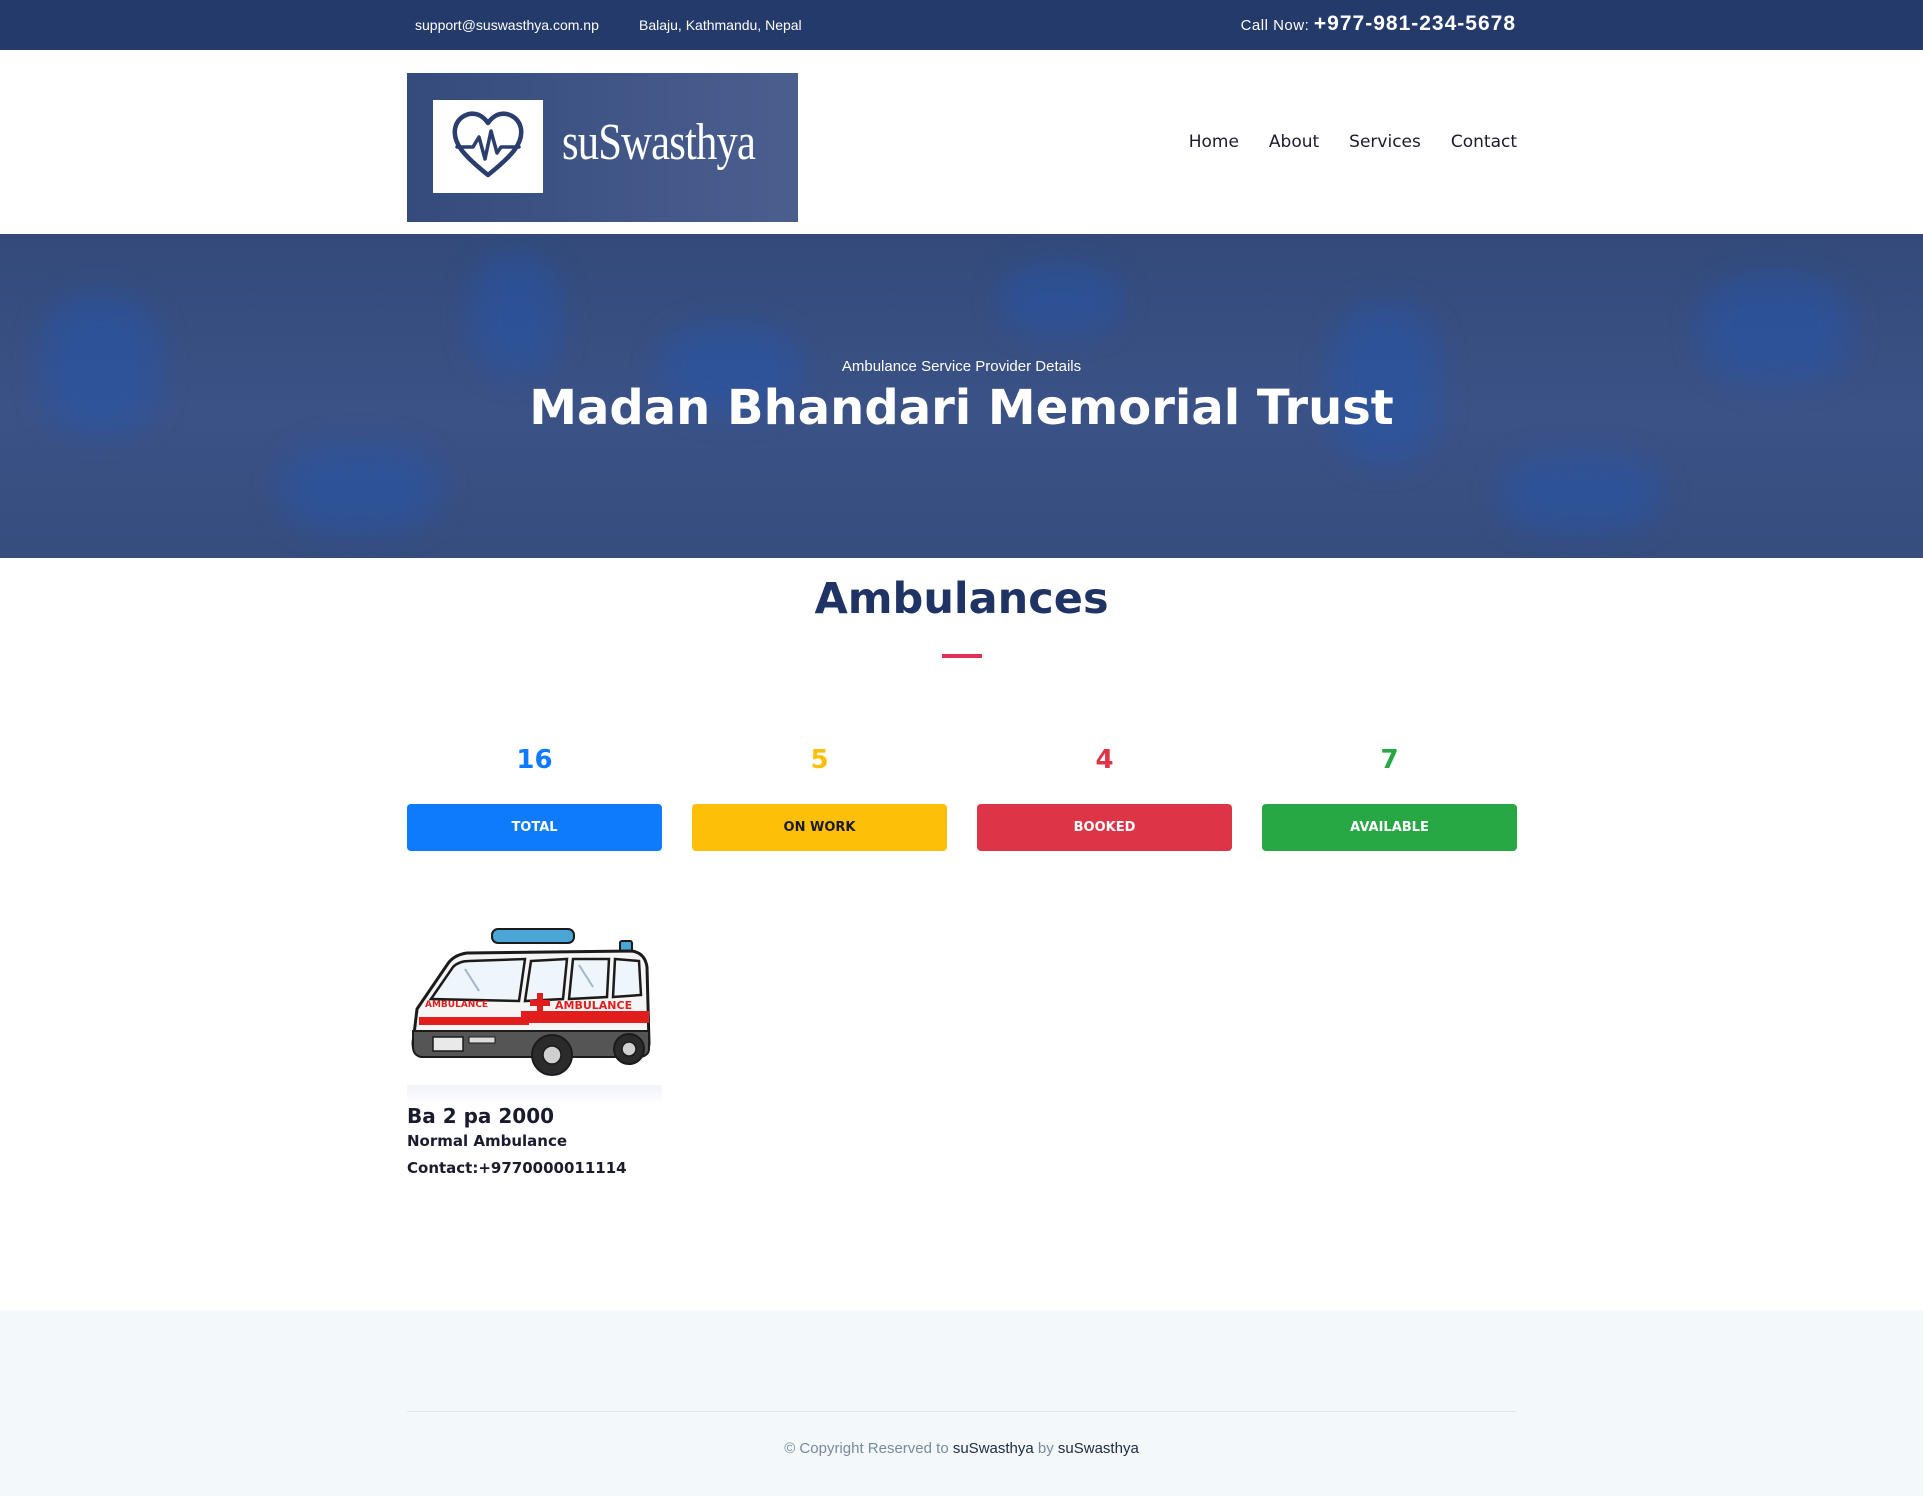 This screenshot has height=1496, width=1923. I want to click on heart-pulse-icon, so click(488, 144).